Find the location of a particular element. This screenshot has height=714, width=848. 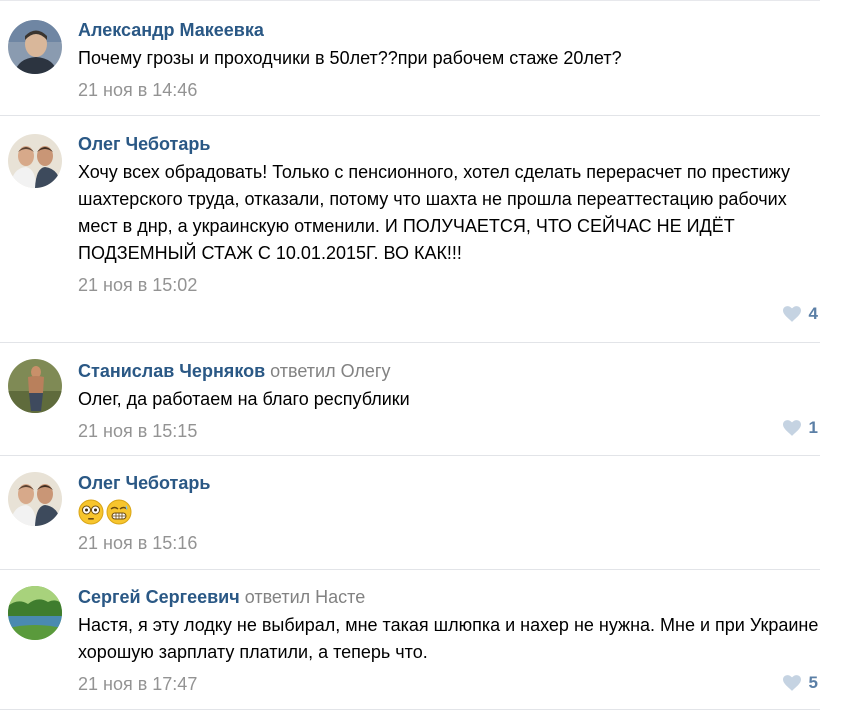

reply-to-link: ответил Олегу is located at coordinates (330, 371).